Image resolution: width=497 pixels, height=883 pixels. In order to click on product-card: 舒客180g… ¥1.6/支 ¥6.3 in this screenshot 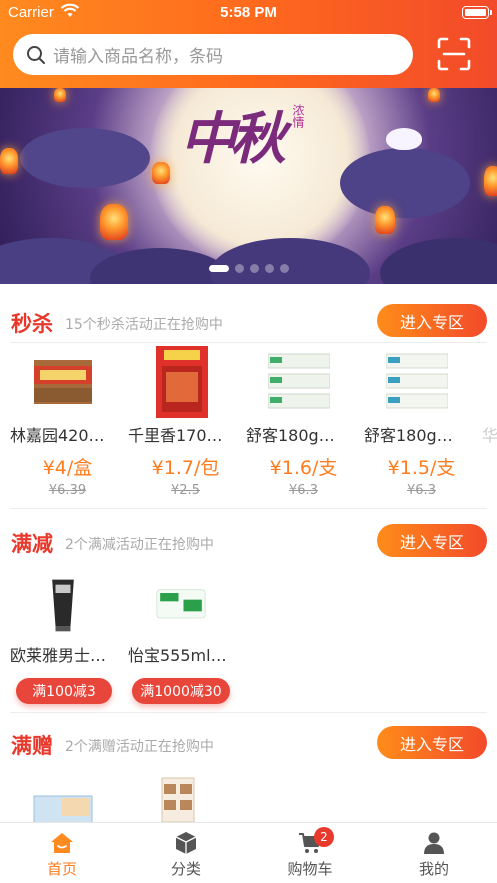, I will do `click(303, 426)`.